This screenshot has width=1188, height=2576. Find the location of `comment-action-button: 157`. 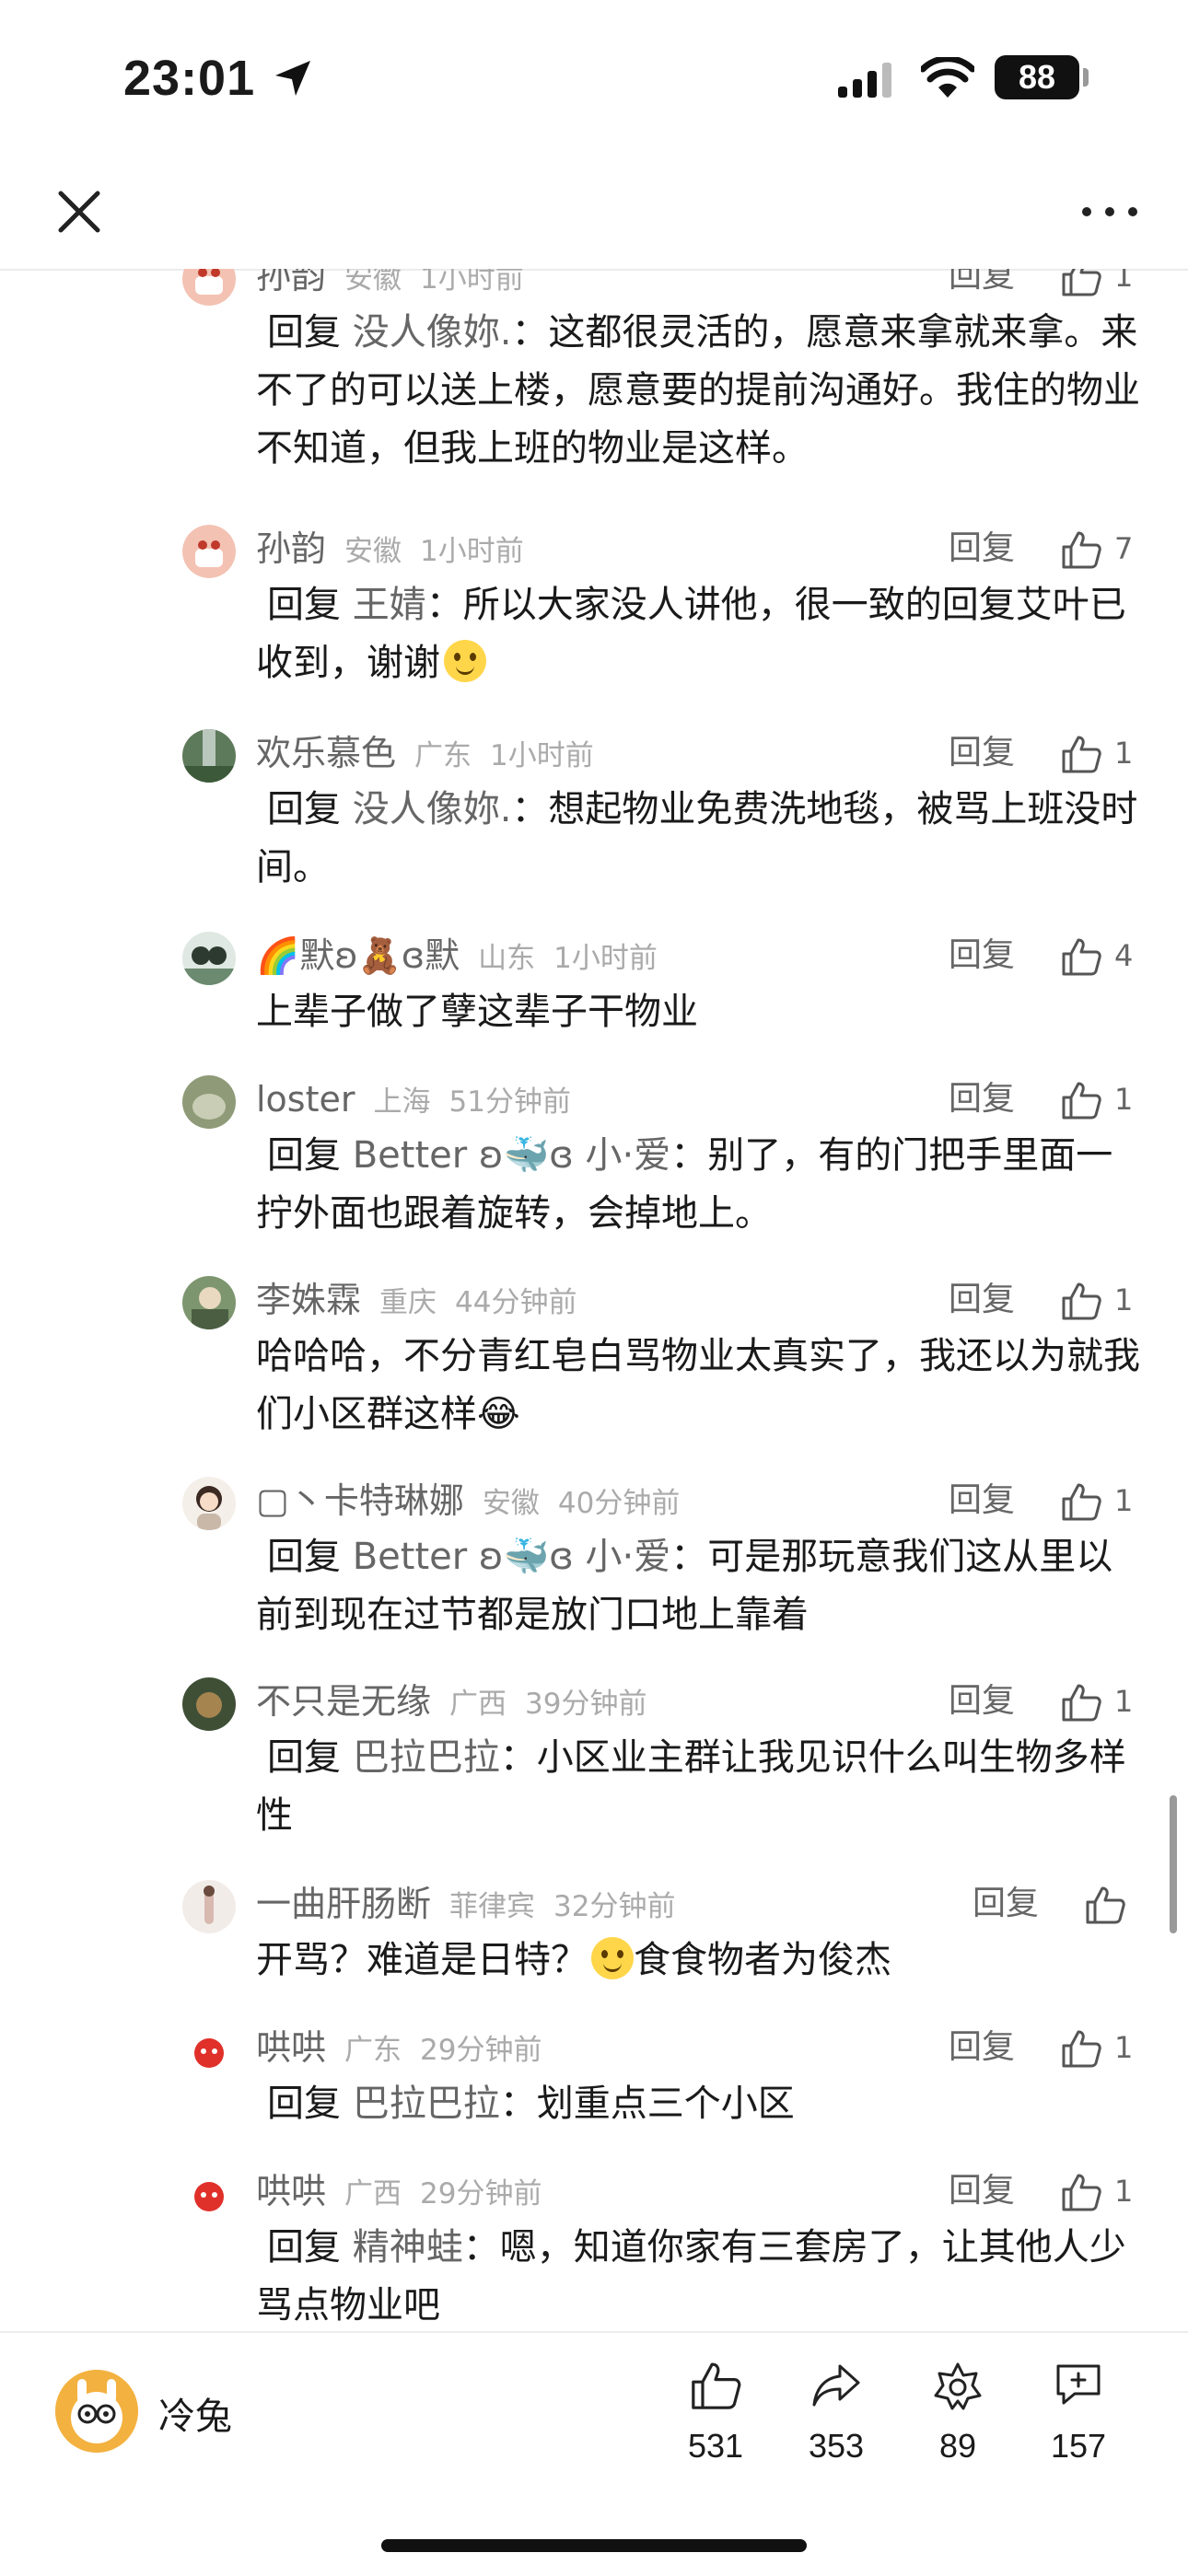

comment-action-button: 157 is located at coordinates (1078, 2413).